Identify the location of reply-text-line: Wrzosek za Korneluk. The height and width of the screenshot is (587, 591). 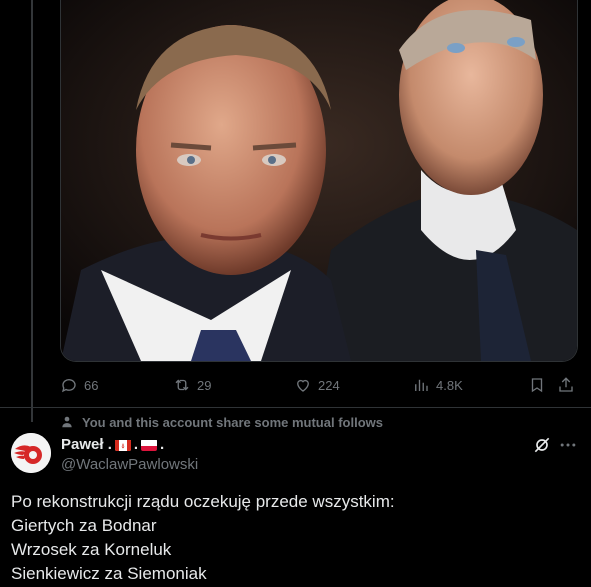
(91, 549).